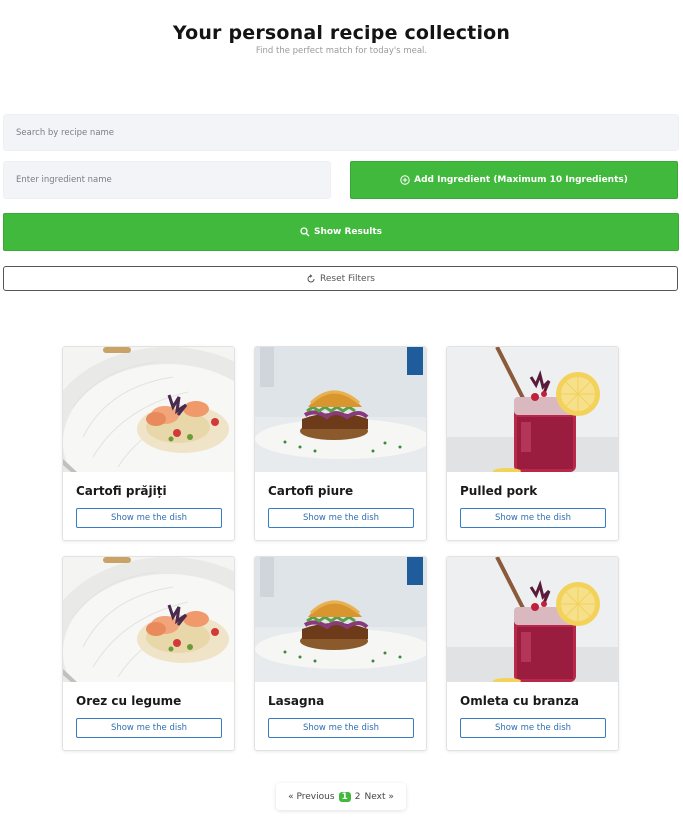 The width and height of the screenshot is (683, 838). What do you see at coordinates (311, 277) in the screenshot?
I see `reset-icon` at bounding box center [311, 277].